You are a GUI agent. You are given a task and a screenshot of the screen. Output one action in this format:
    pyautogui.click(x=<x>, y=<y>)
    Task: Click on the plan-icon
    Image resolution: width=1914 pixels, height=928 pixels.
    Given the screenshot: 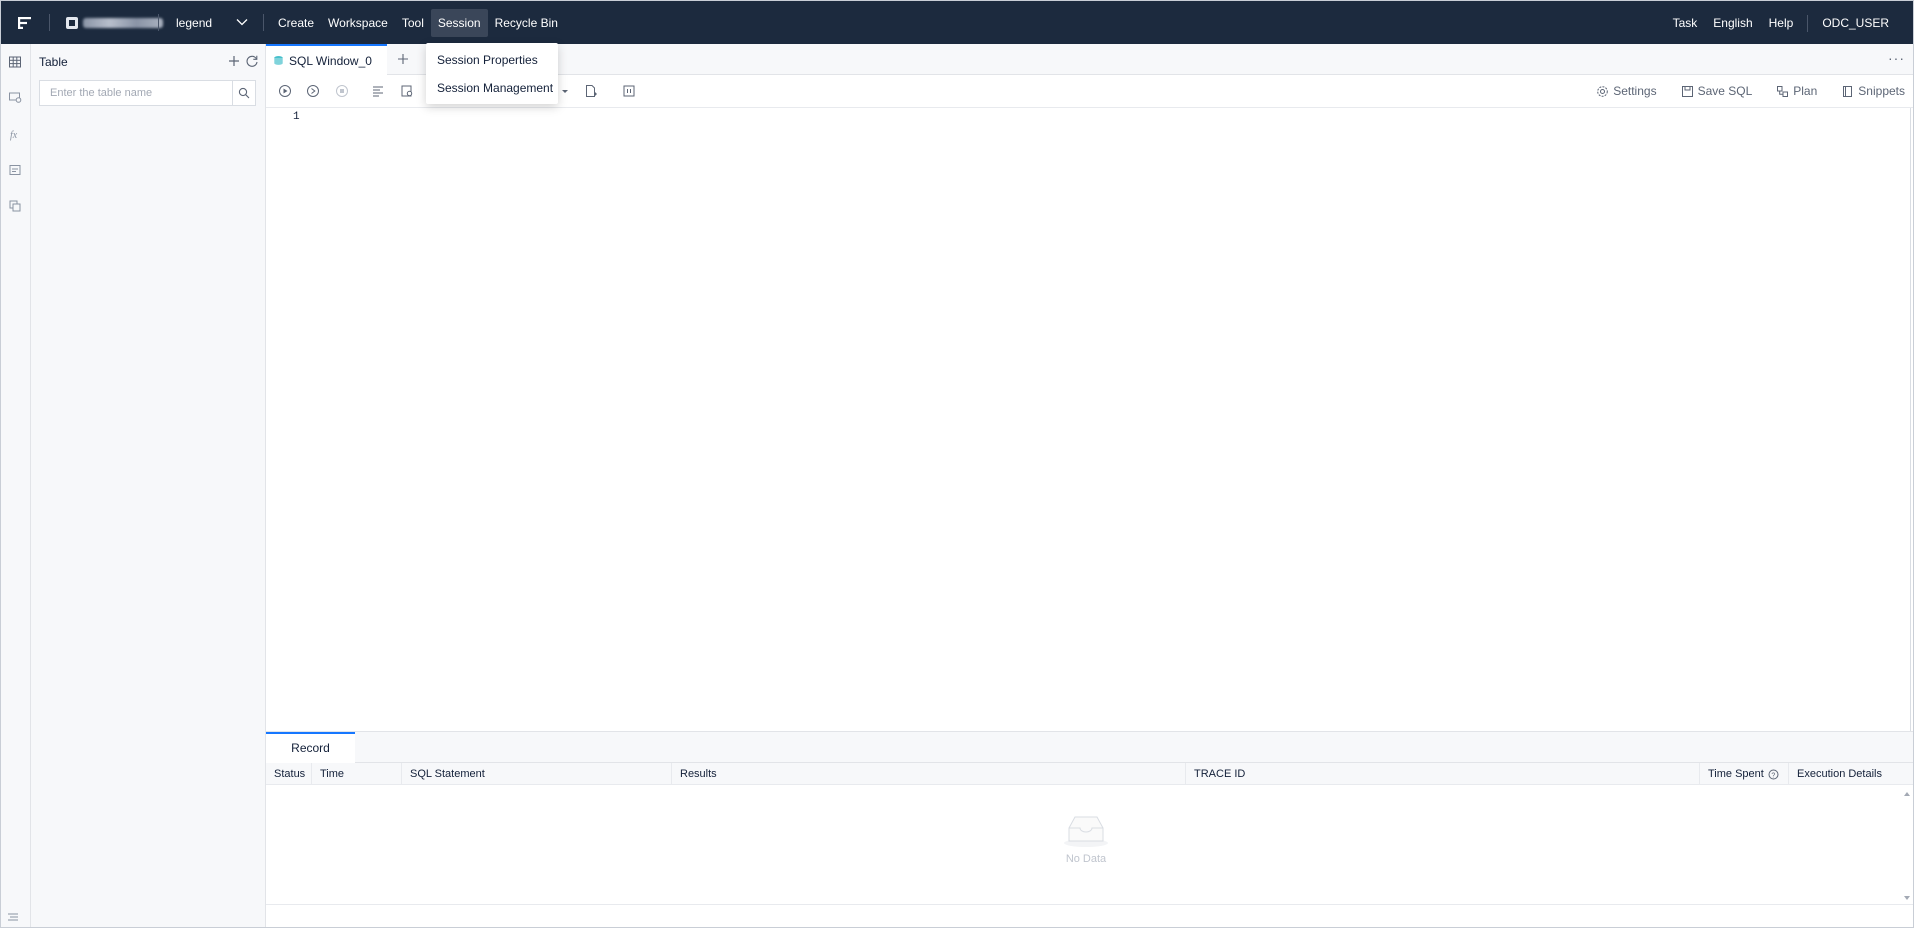 What is the action you would take?
    pyautogui.click(x=1783, y=91)
    